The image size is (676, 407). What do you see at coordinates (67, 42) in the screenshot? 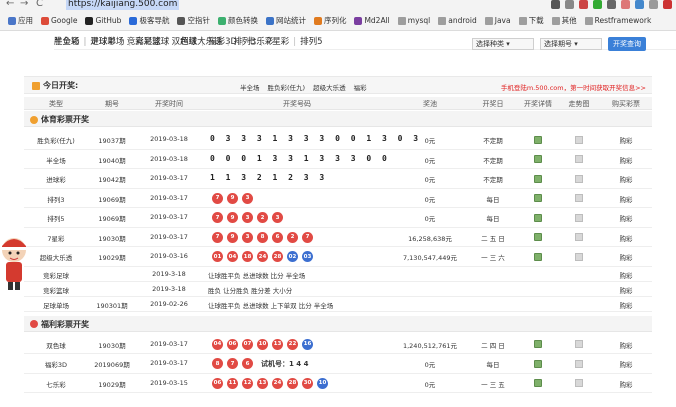
I see `lottery-nav-link: 半全场` at bounding box center [67, 42].